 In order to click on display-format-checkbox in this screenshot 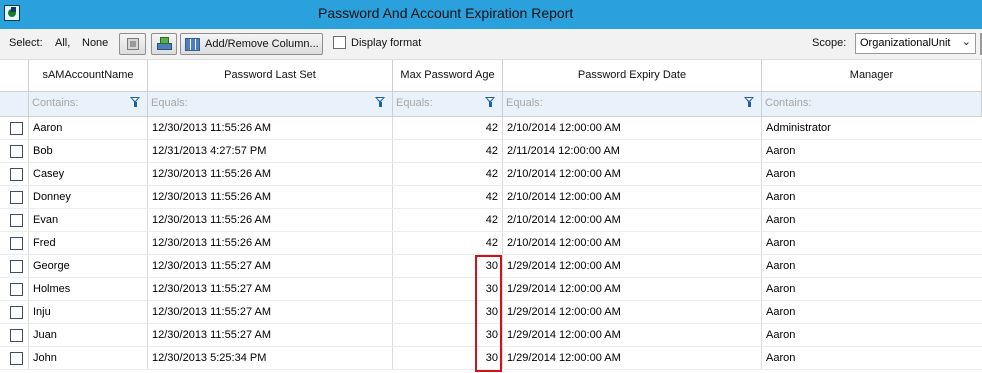, I will do `click(339, 42)`.